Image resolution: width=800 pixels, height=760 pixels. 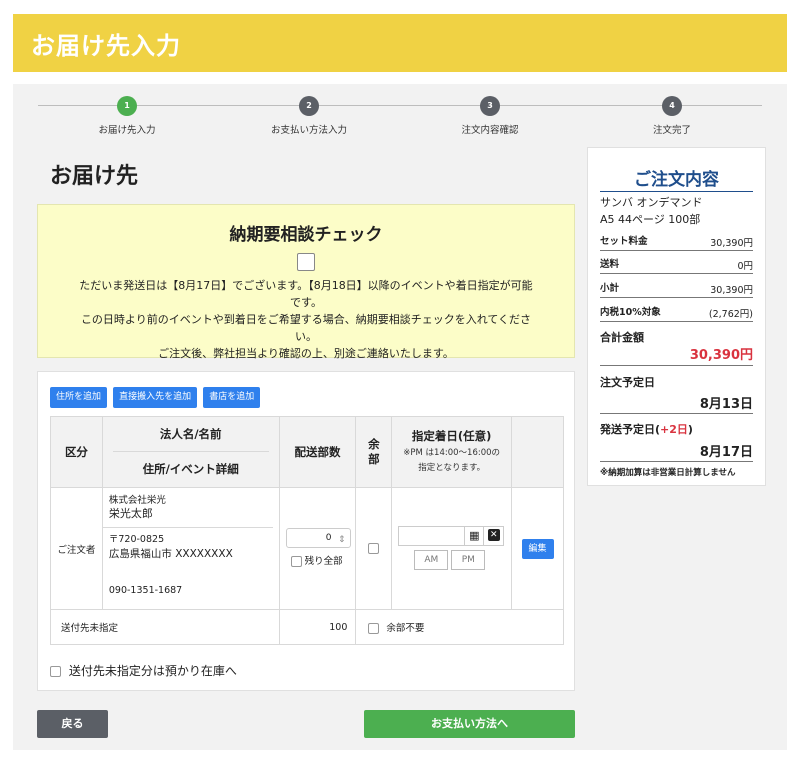 I want to click on row1-action-cell: 編集, so click(x=537, y=548).